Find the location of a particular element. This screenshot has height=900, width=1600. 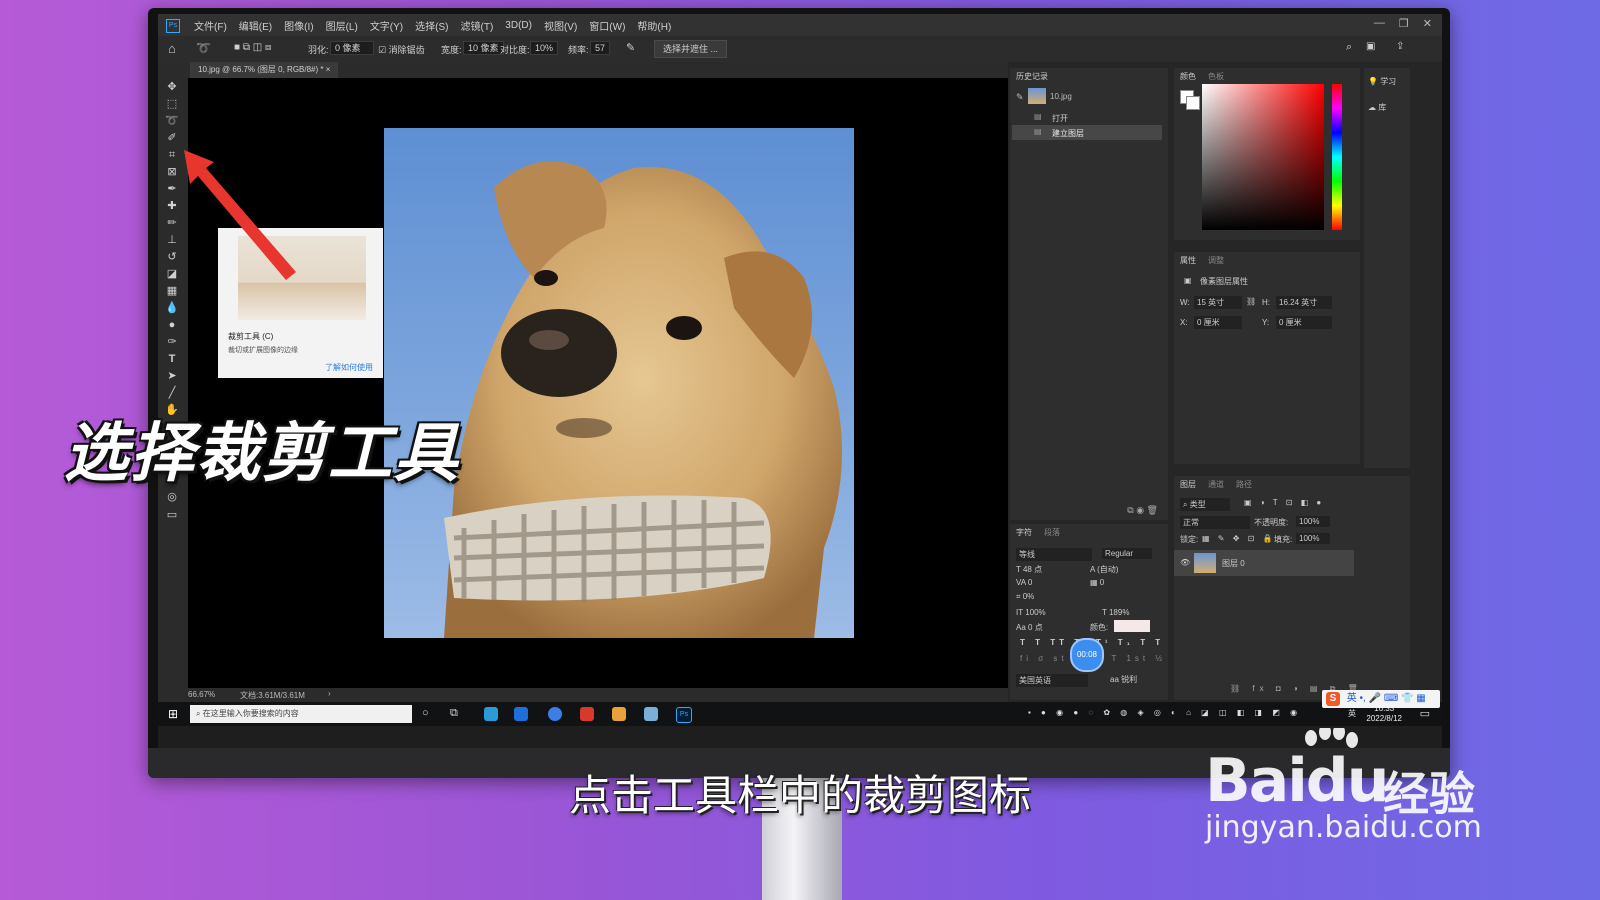

menu-file: 文件(F) is located at coordinates (210, 25).